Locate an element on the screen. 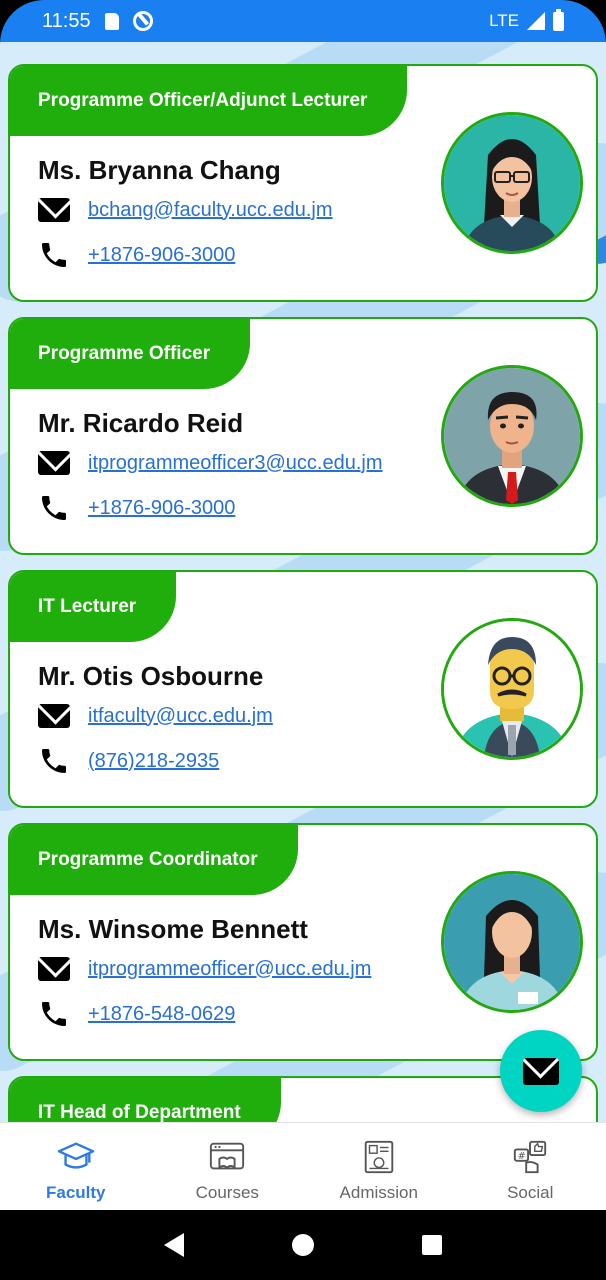 The image size is (606, 1280). nav-item-admission: Admission is located at coordinates (379, 1166).